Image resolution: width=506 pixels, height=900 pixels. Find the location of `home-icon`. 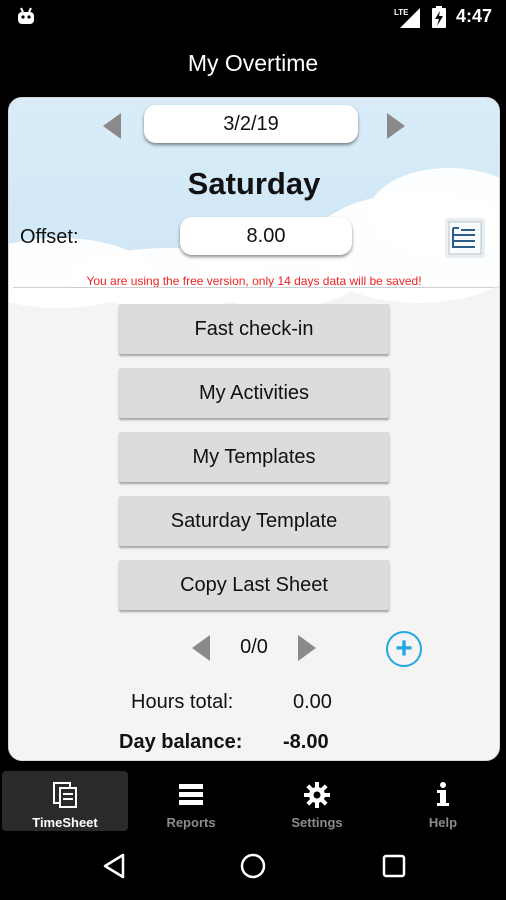

home-icon is located at coordinates (253, 866).